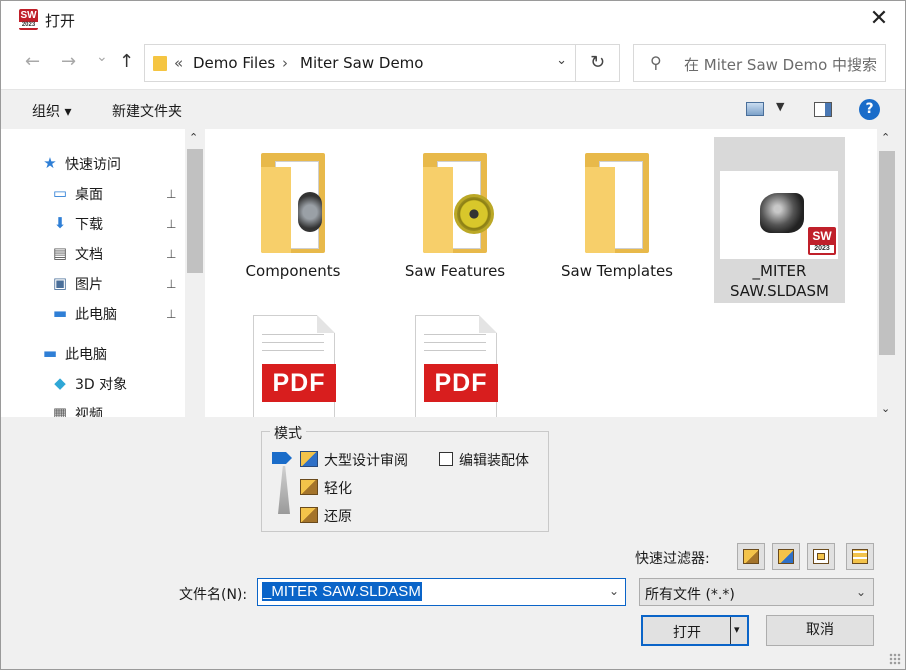 Image resolution: width=906 pixels, height=670 pixels. I want to click on mode-group-title: 模式, so click(288, 433).